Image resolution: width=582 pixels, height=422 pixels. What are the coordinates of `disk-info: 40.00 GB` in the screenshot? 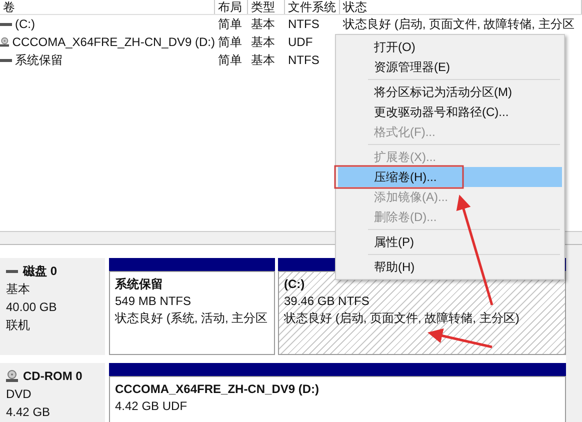 It's located at (32, 307).